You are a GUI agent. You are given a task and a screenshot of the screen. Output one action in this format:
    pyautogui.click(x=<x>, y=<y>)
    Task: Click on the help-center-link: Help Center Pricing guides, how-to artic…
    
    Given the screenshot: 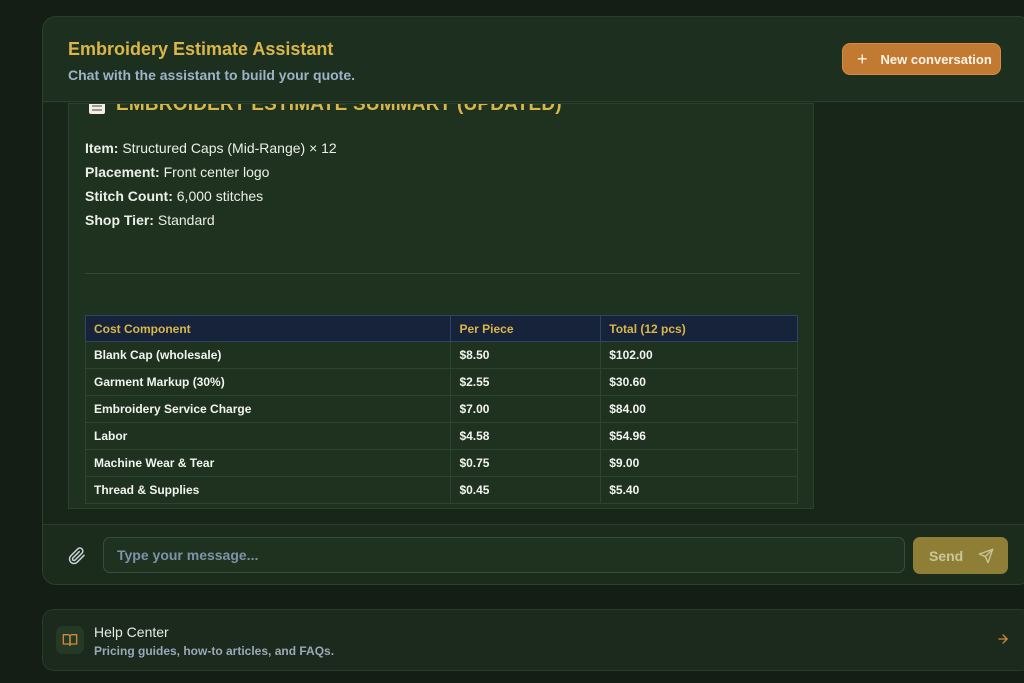 What is the action you would take?
    pyautogui.click(x=533, y=640)
    